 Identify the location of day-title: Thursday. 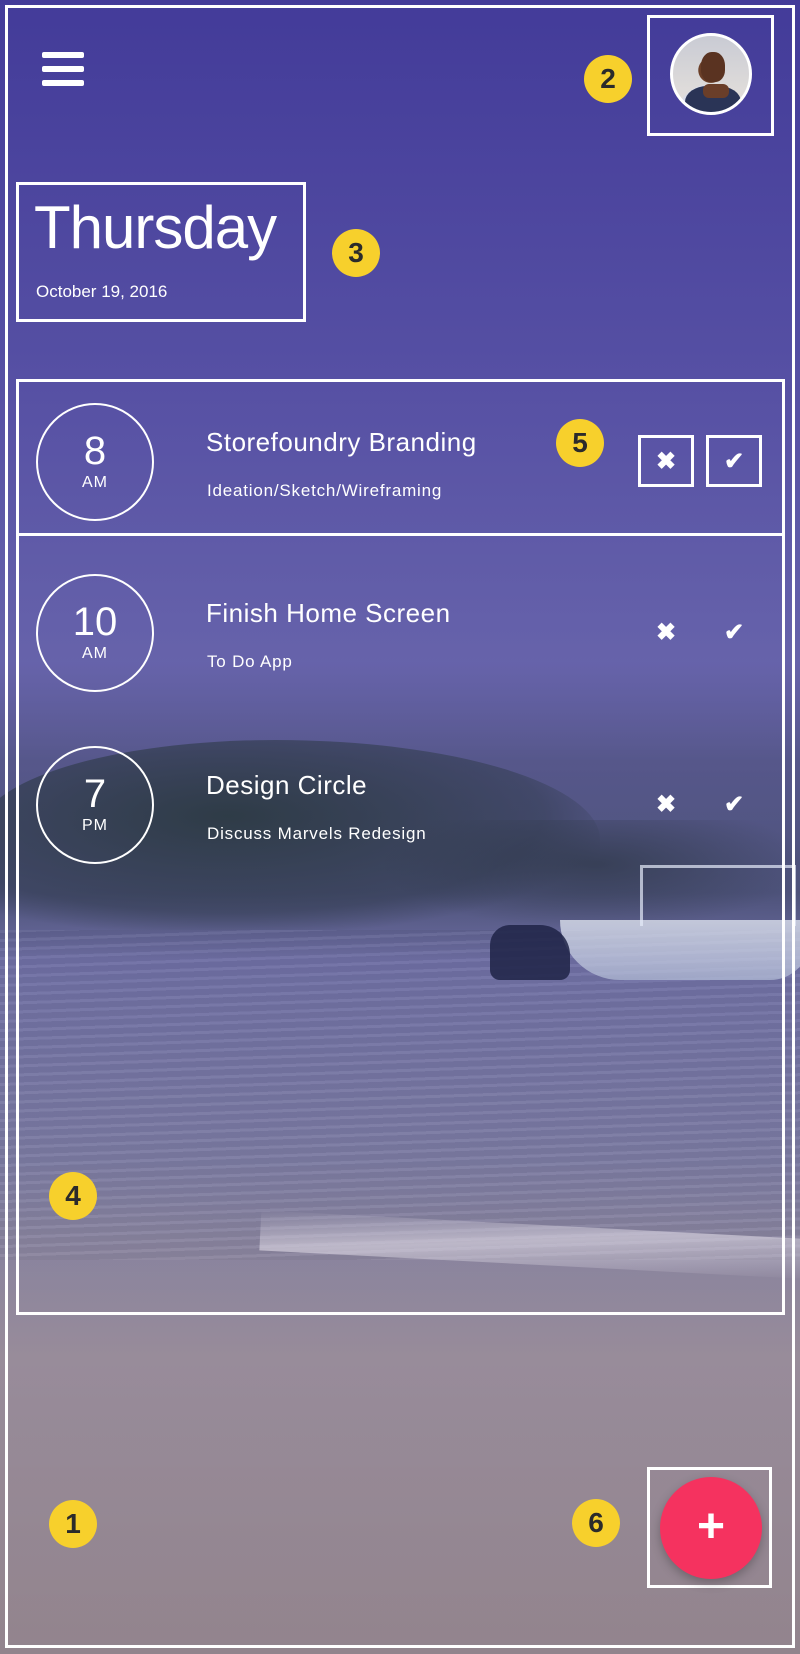
(155, 227).